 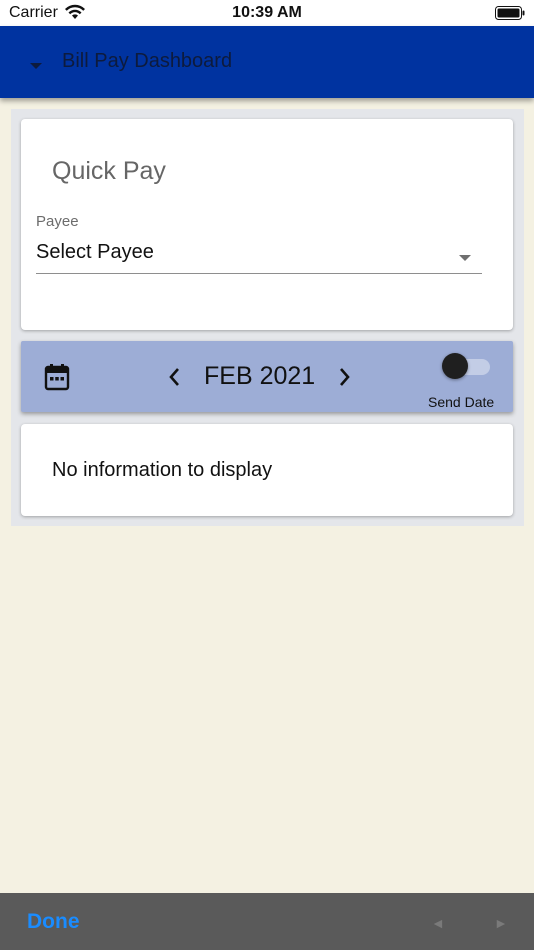 I want to click on status-bar: Carrier 10:39 AM, so click(x=267, y=13).